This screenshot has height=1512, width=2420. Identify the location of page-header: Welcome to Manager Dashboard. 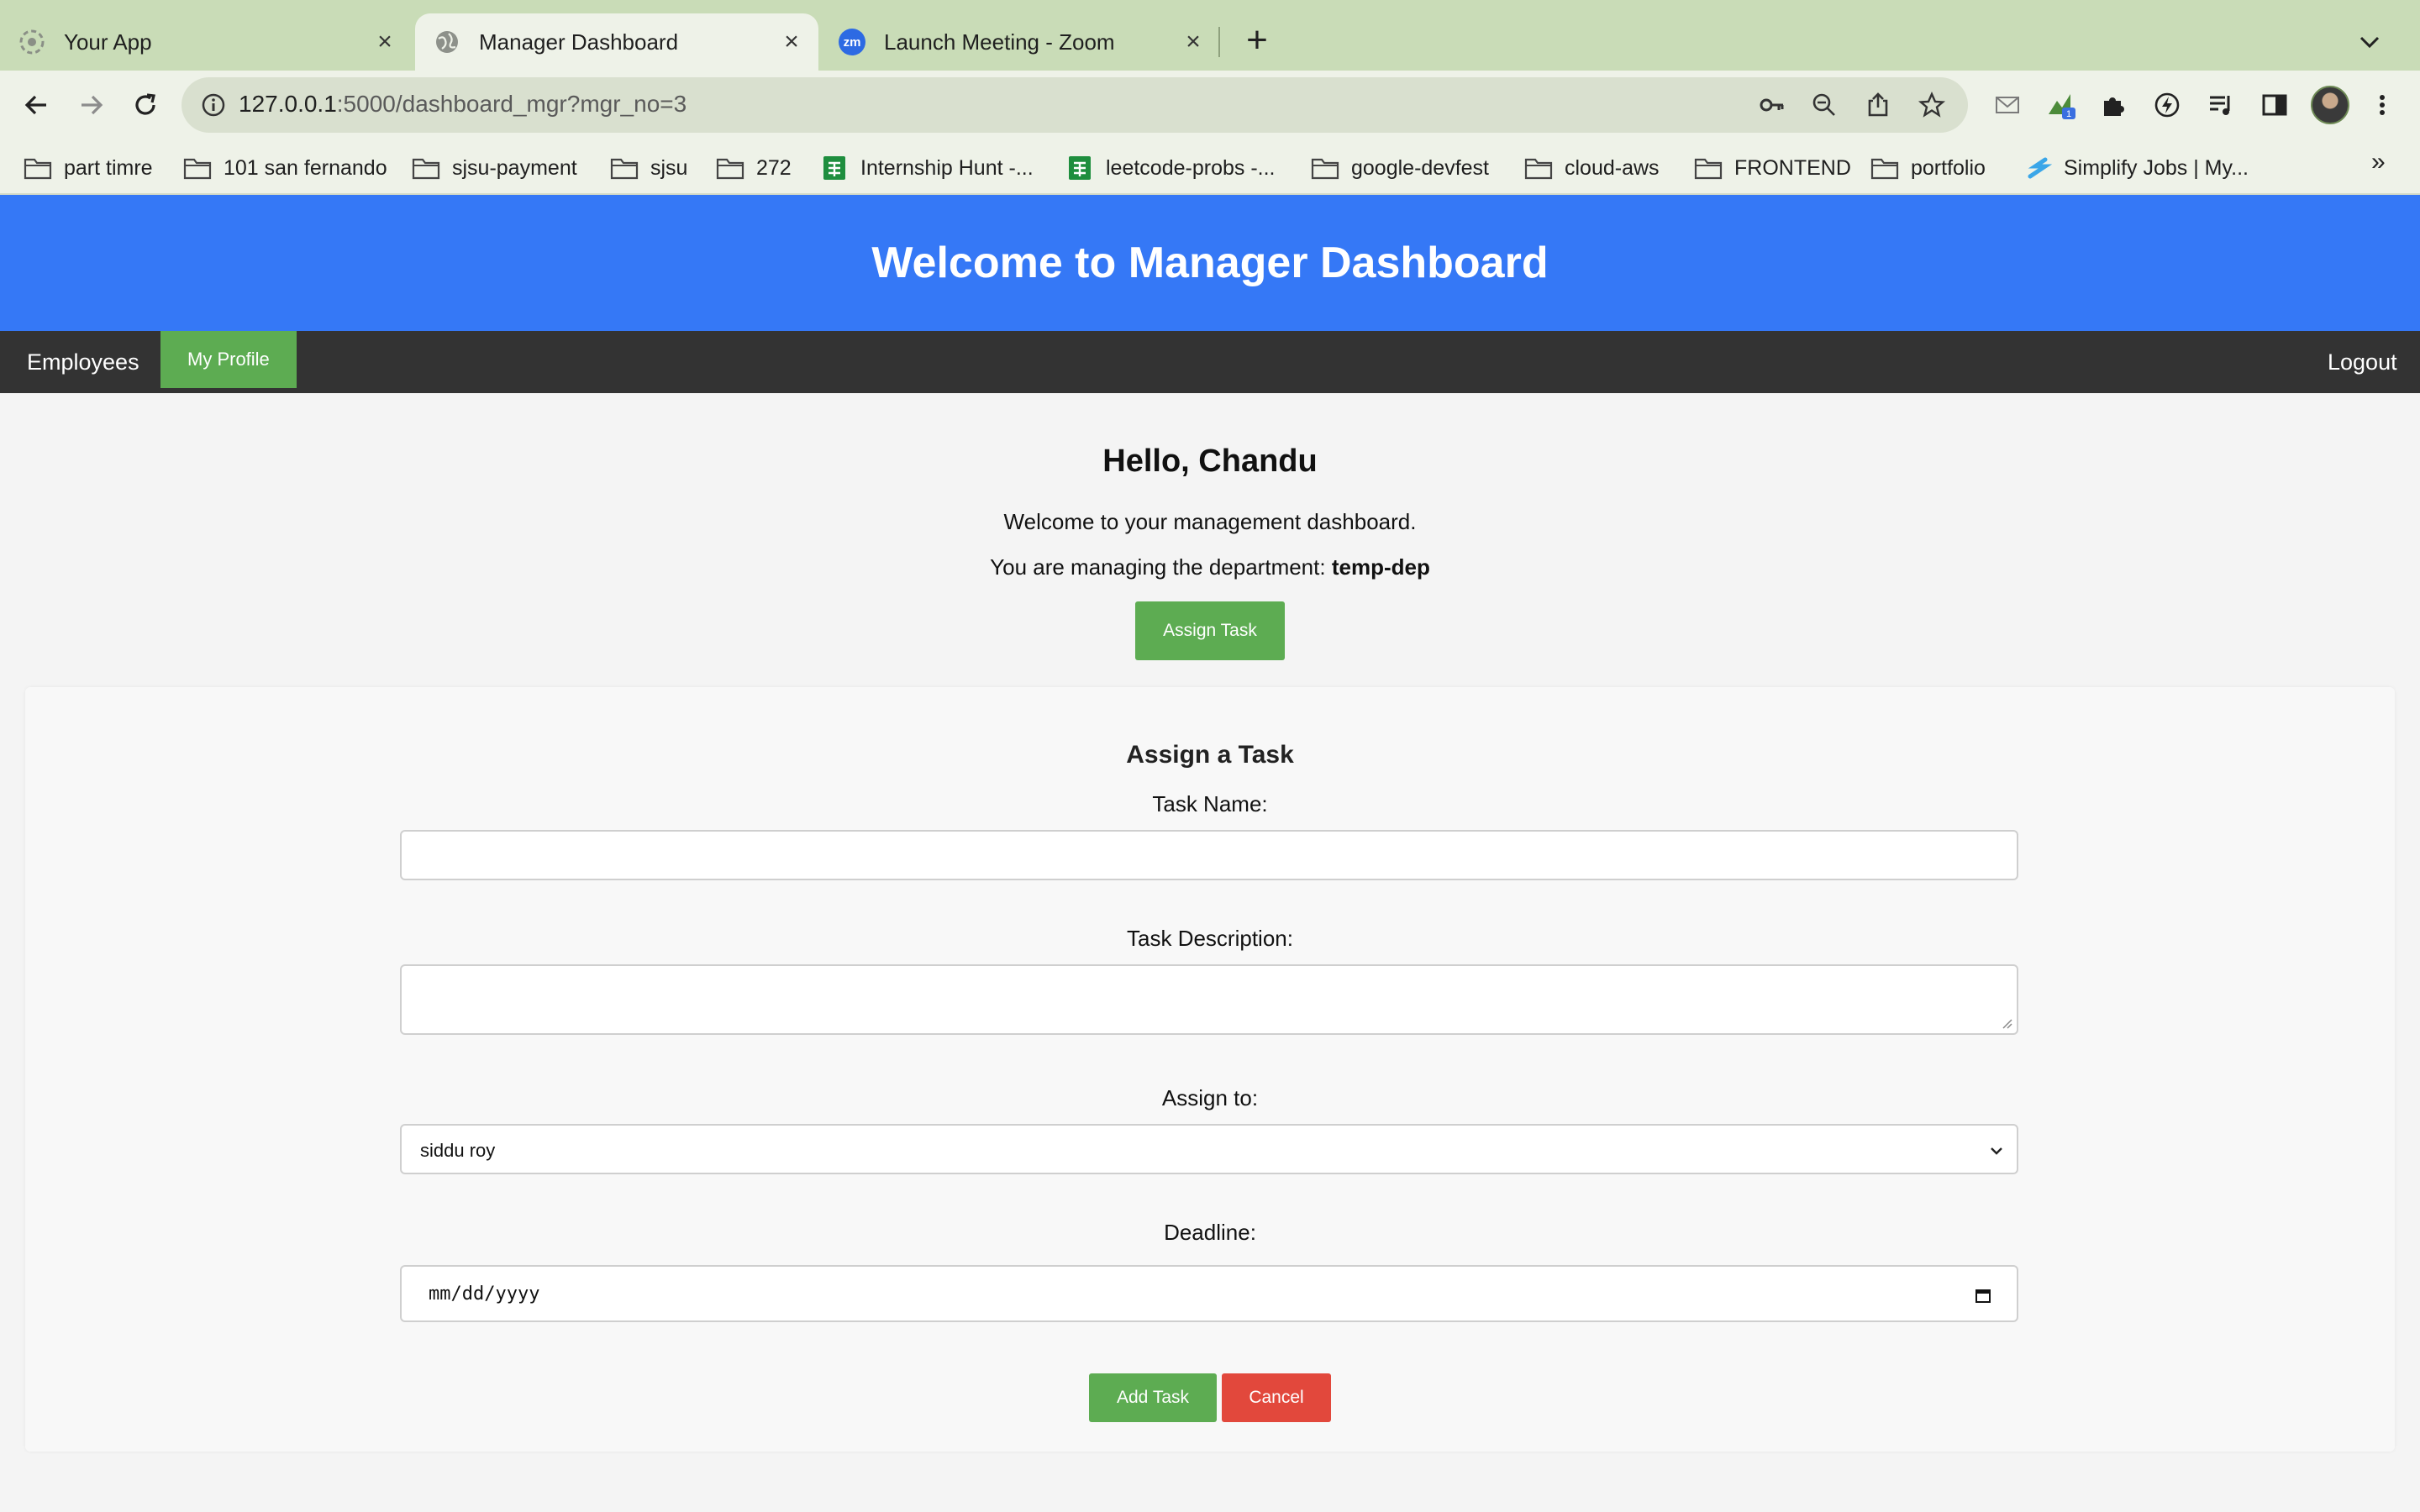
(1210, 263).